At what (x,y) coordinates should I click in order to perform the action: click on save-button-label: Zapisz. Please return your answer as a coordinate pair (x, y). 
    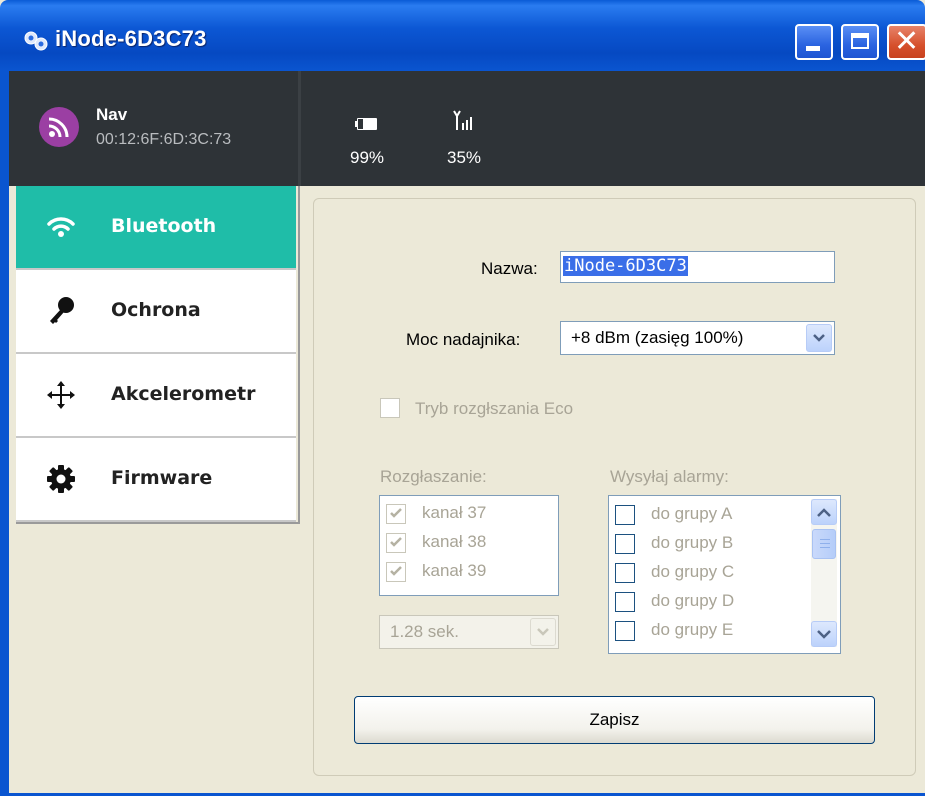
    Looking at the image, I should click on (614, 719).